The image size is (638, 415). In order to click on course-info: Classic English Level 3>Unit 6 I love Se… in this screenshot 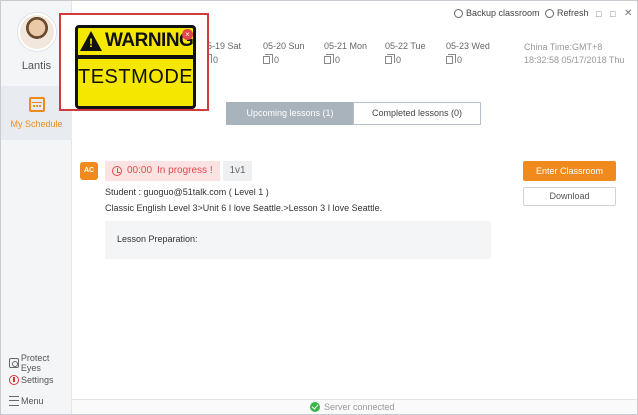, I will do `click(244, 208)`.